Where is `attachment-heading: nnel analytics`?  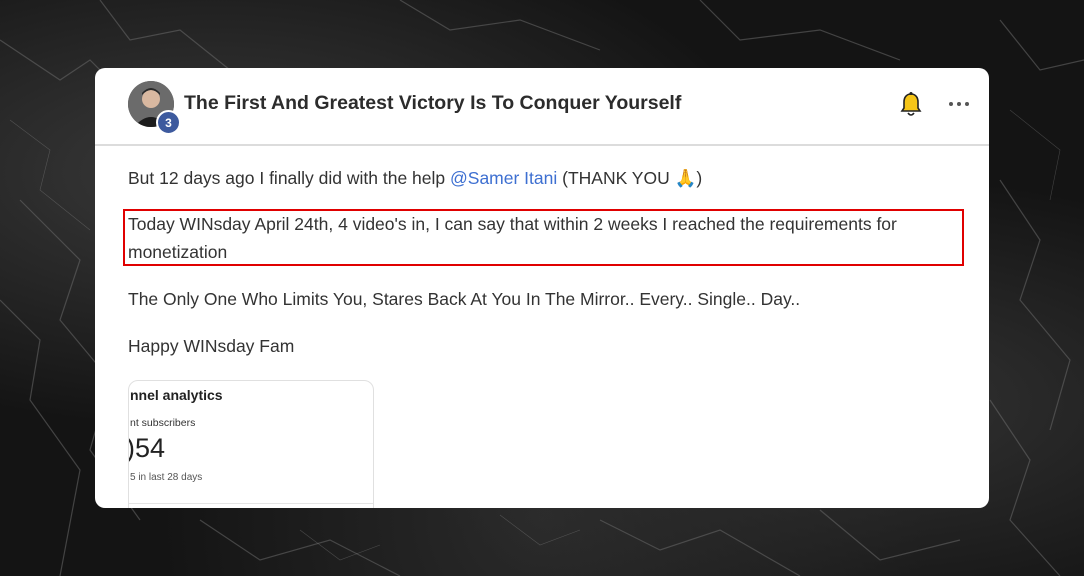
attachment-heading: nnel analytics is located at coordinates (176, 395).